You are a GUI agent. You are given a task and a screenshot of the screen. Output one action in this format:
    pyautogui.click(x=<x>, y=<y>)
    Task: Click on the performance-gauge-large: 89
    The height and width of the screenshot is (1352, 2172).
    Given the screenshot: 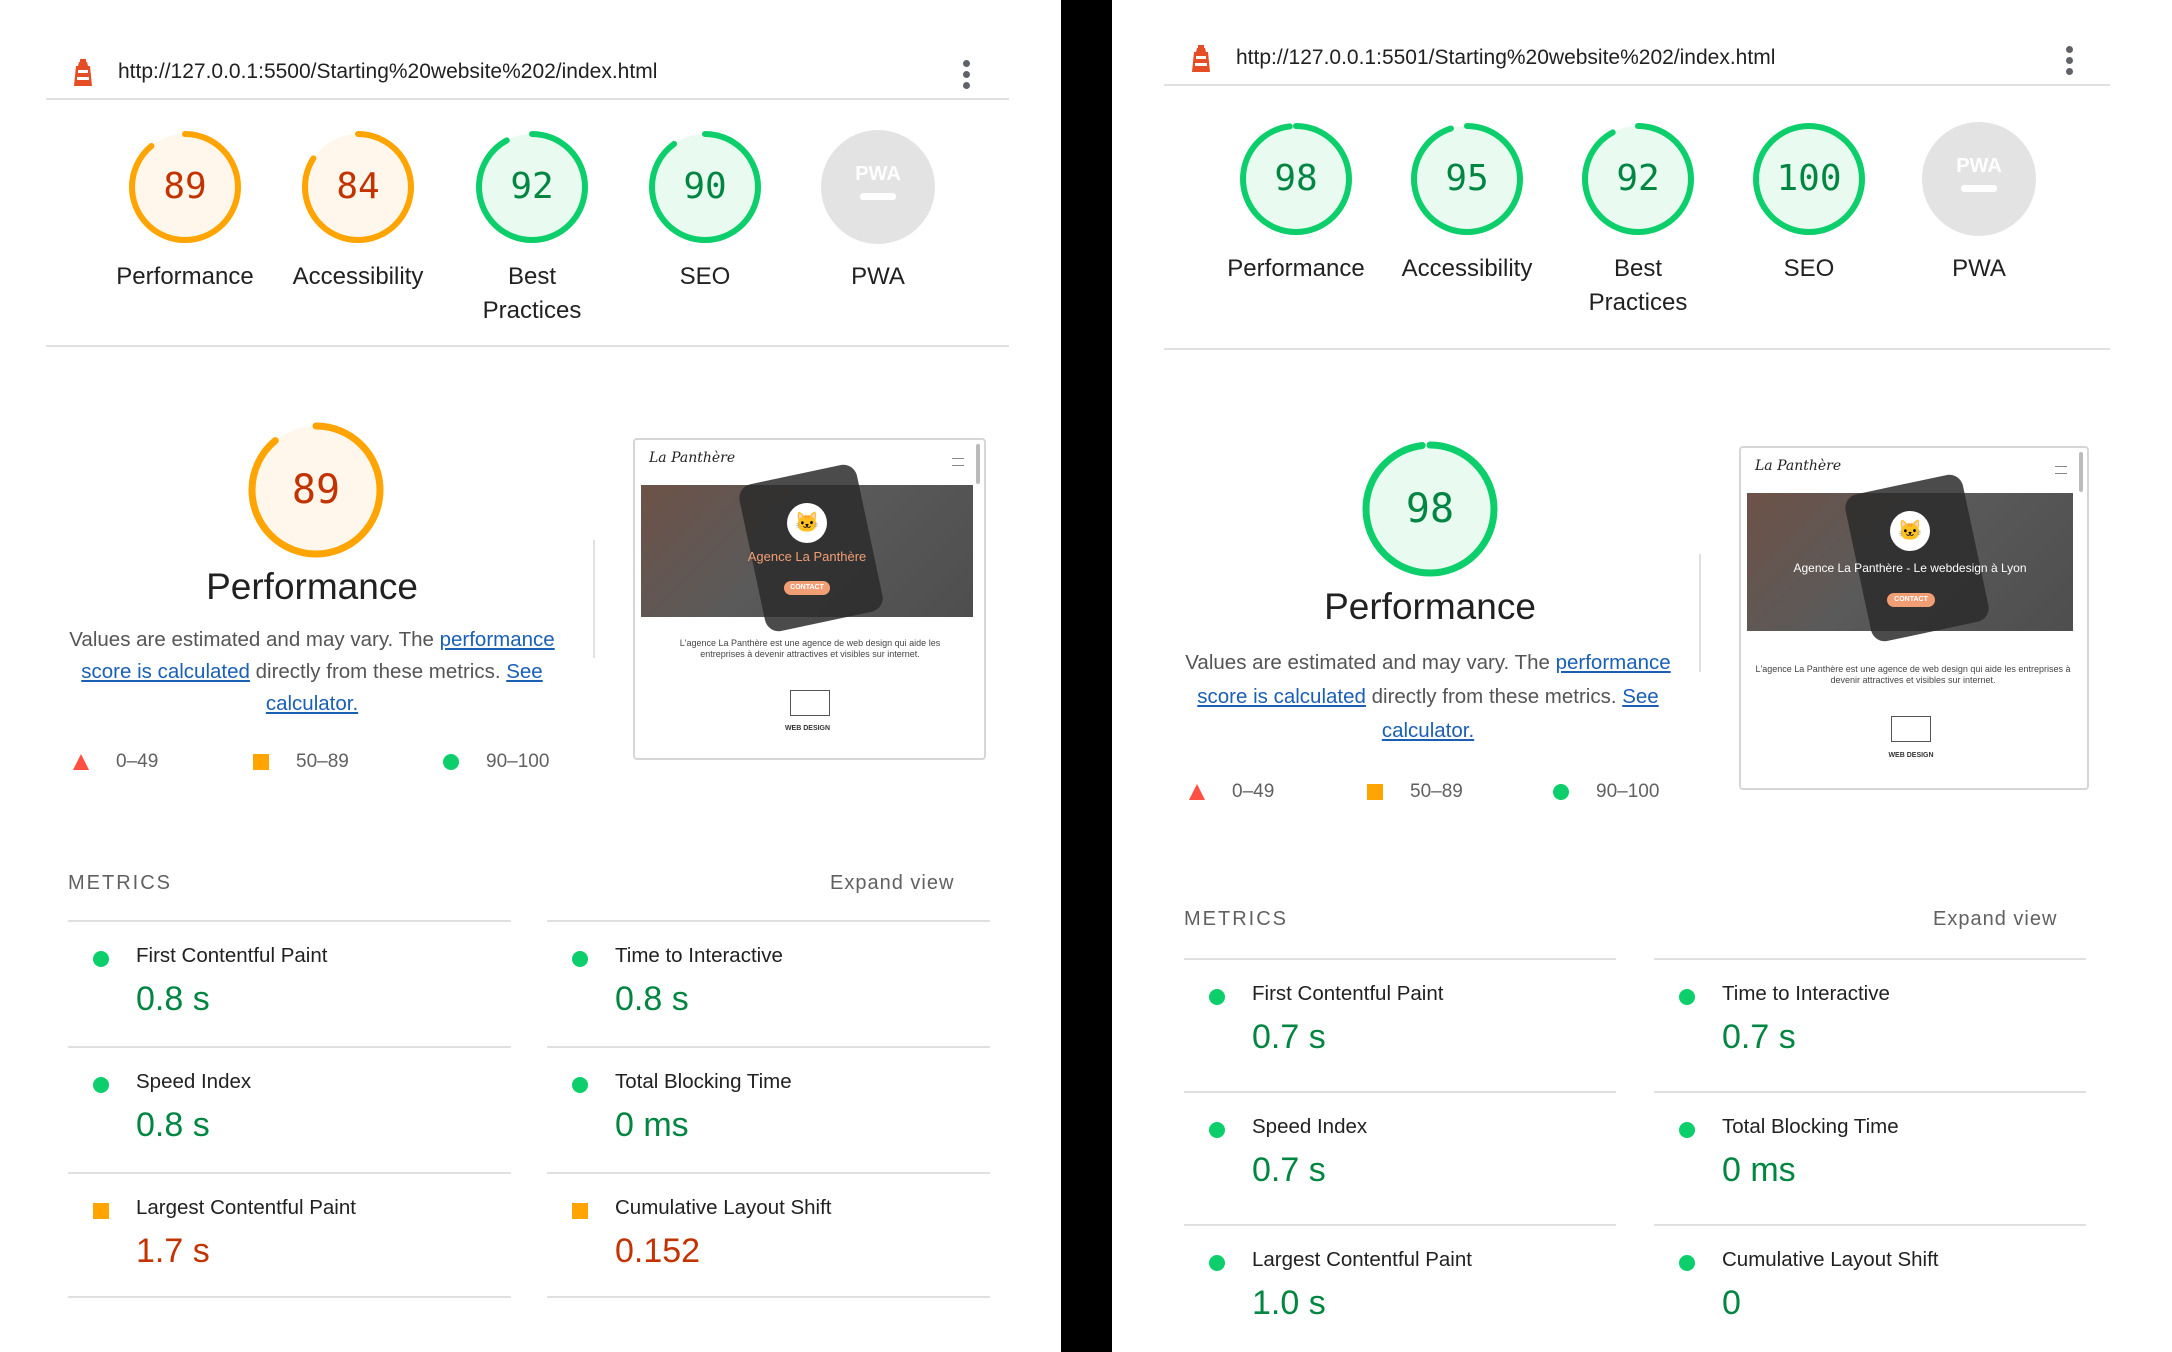 What is the action you would take?
    pyautogui.click(x=316, y=490)
    